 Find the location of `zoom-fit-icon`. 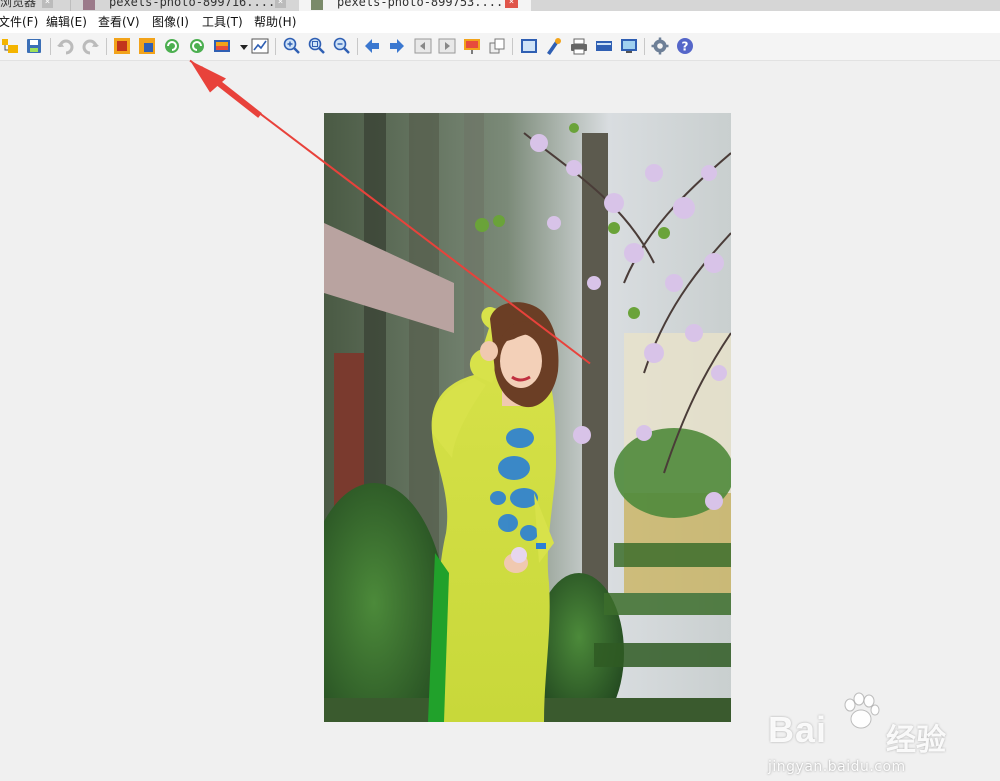

zoom-fit-icon is located at coordinates (317, 46).